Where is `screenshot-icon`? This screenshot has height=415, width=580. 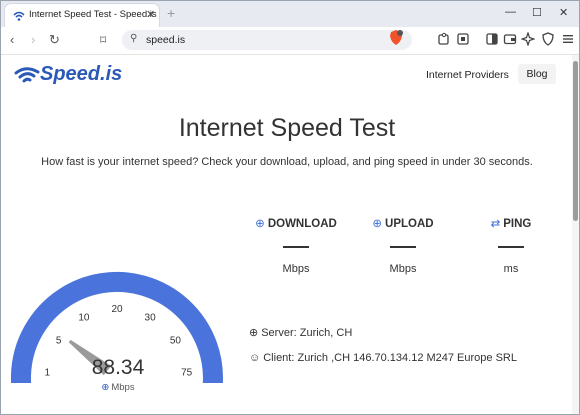
screenshot-icon is located at coordinates (463, 39).